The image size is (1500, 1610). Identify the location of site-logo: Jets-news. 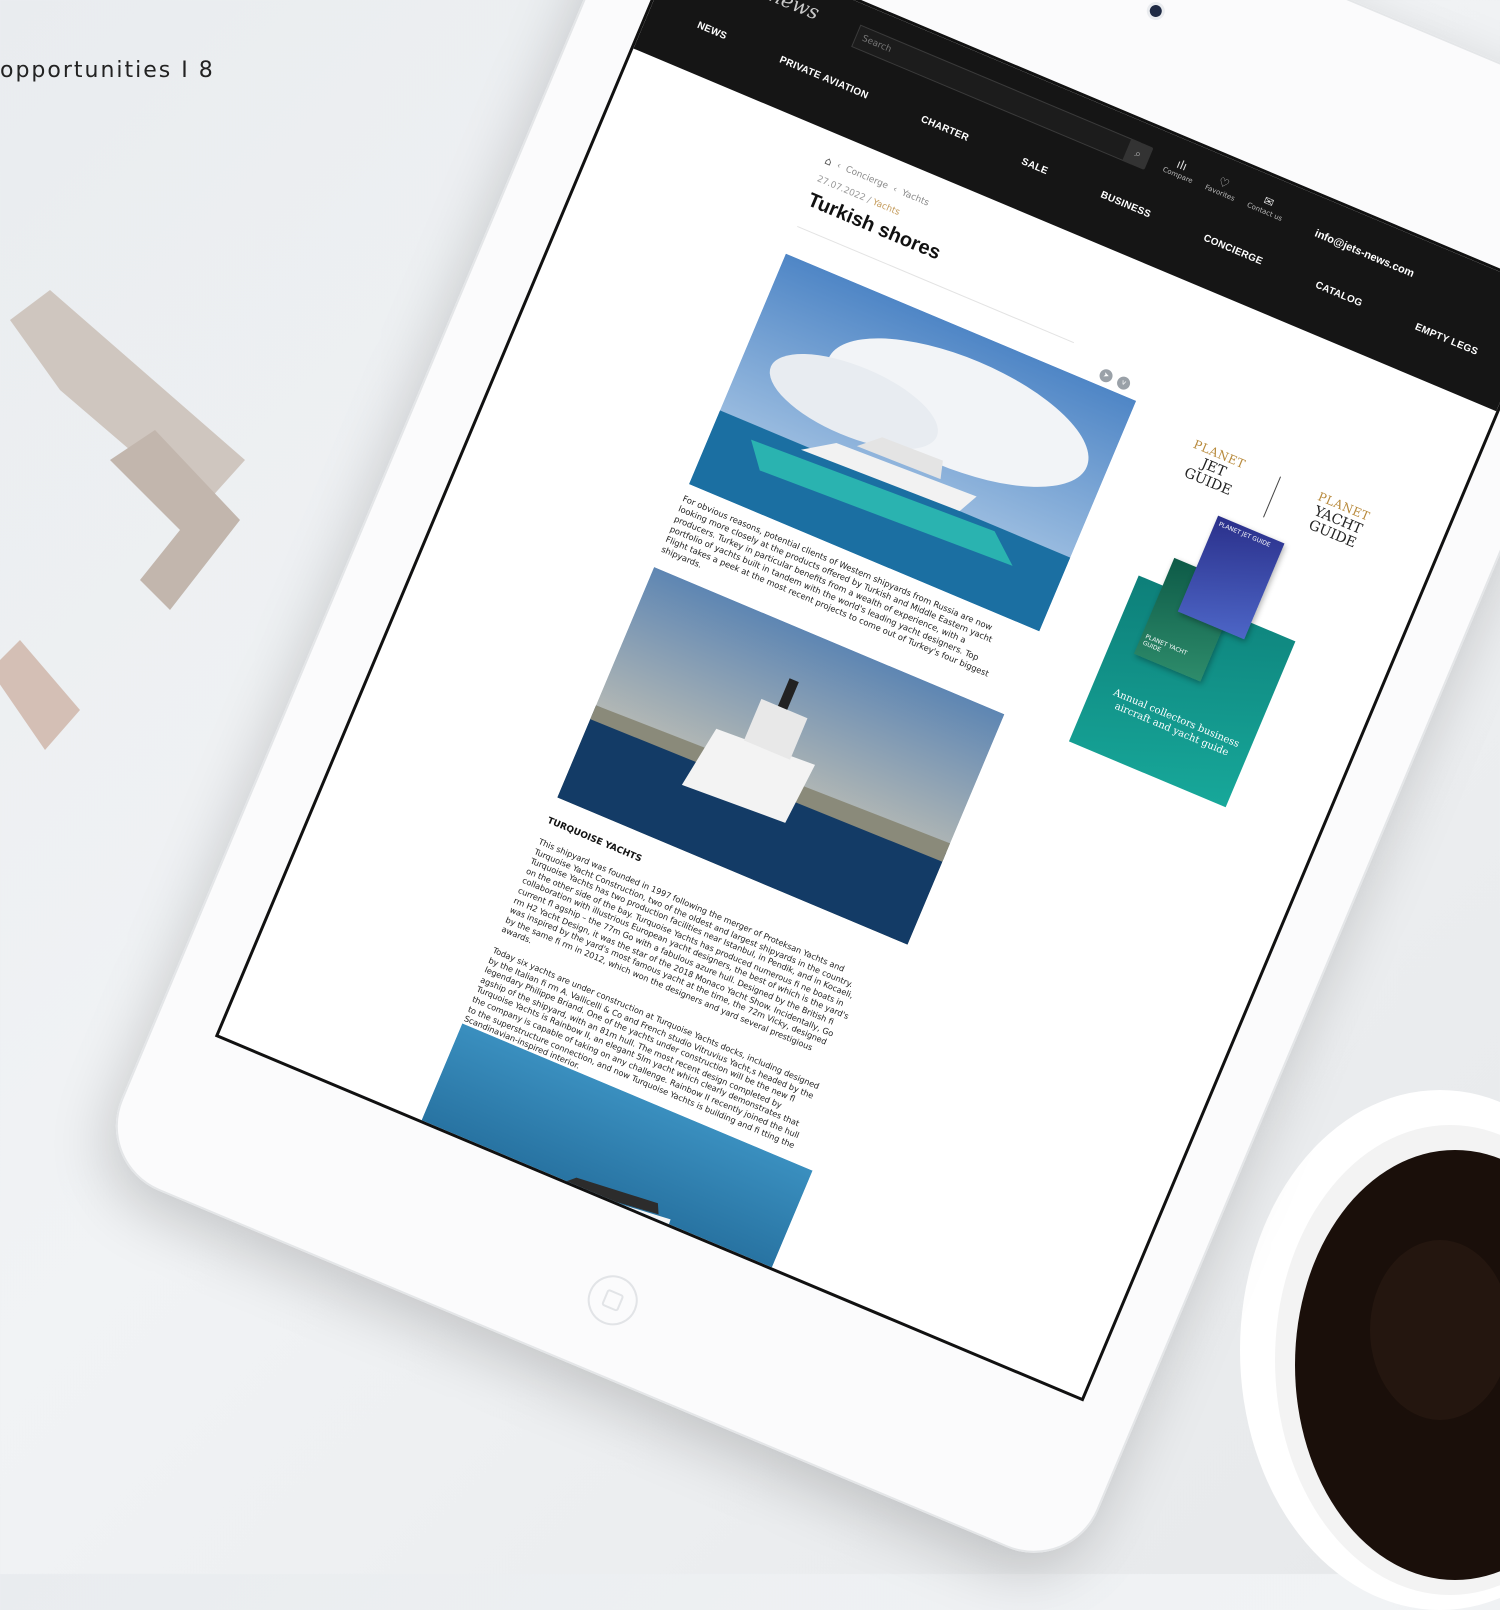
(773, 12).